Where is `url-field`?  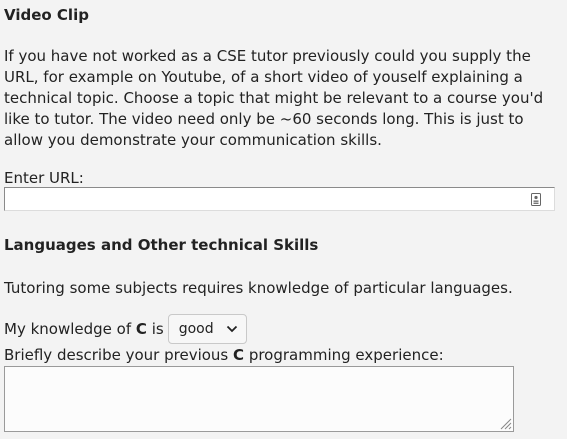
url-field is located at coordinates (279, 199).